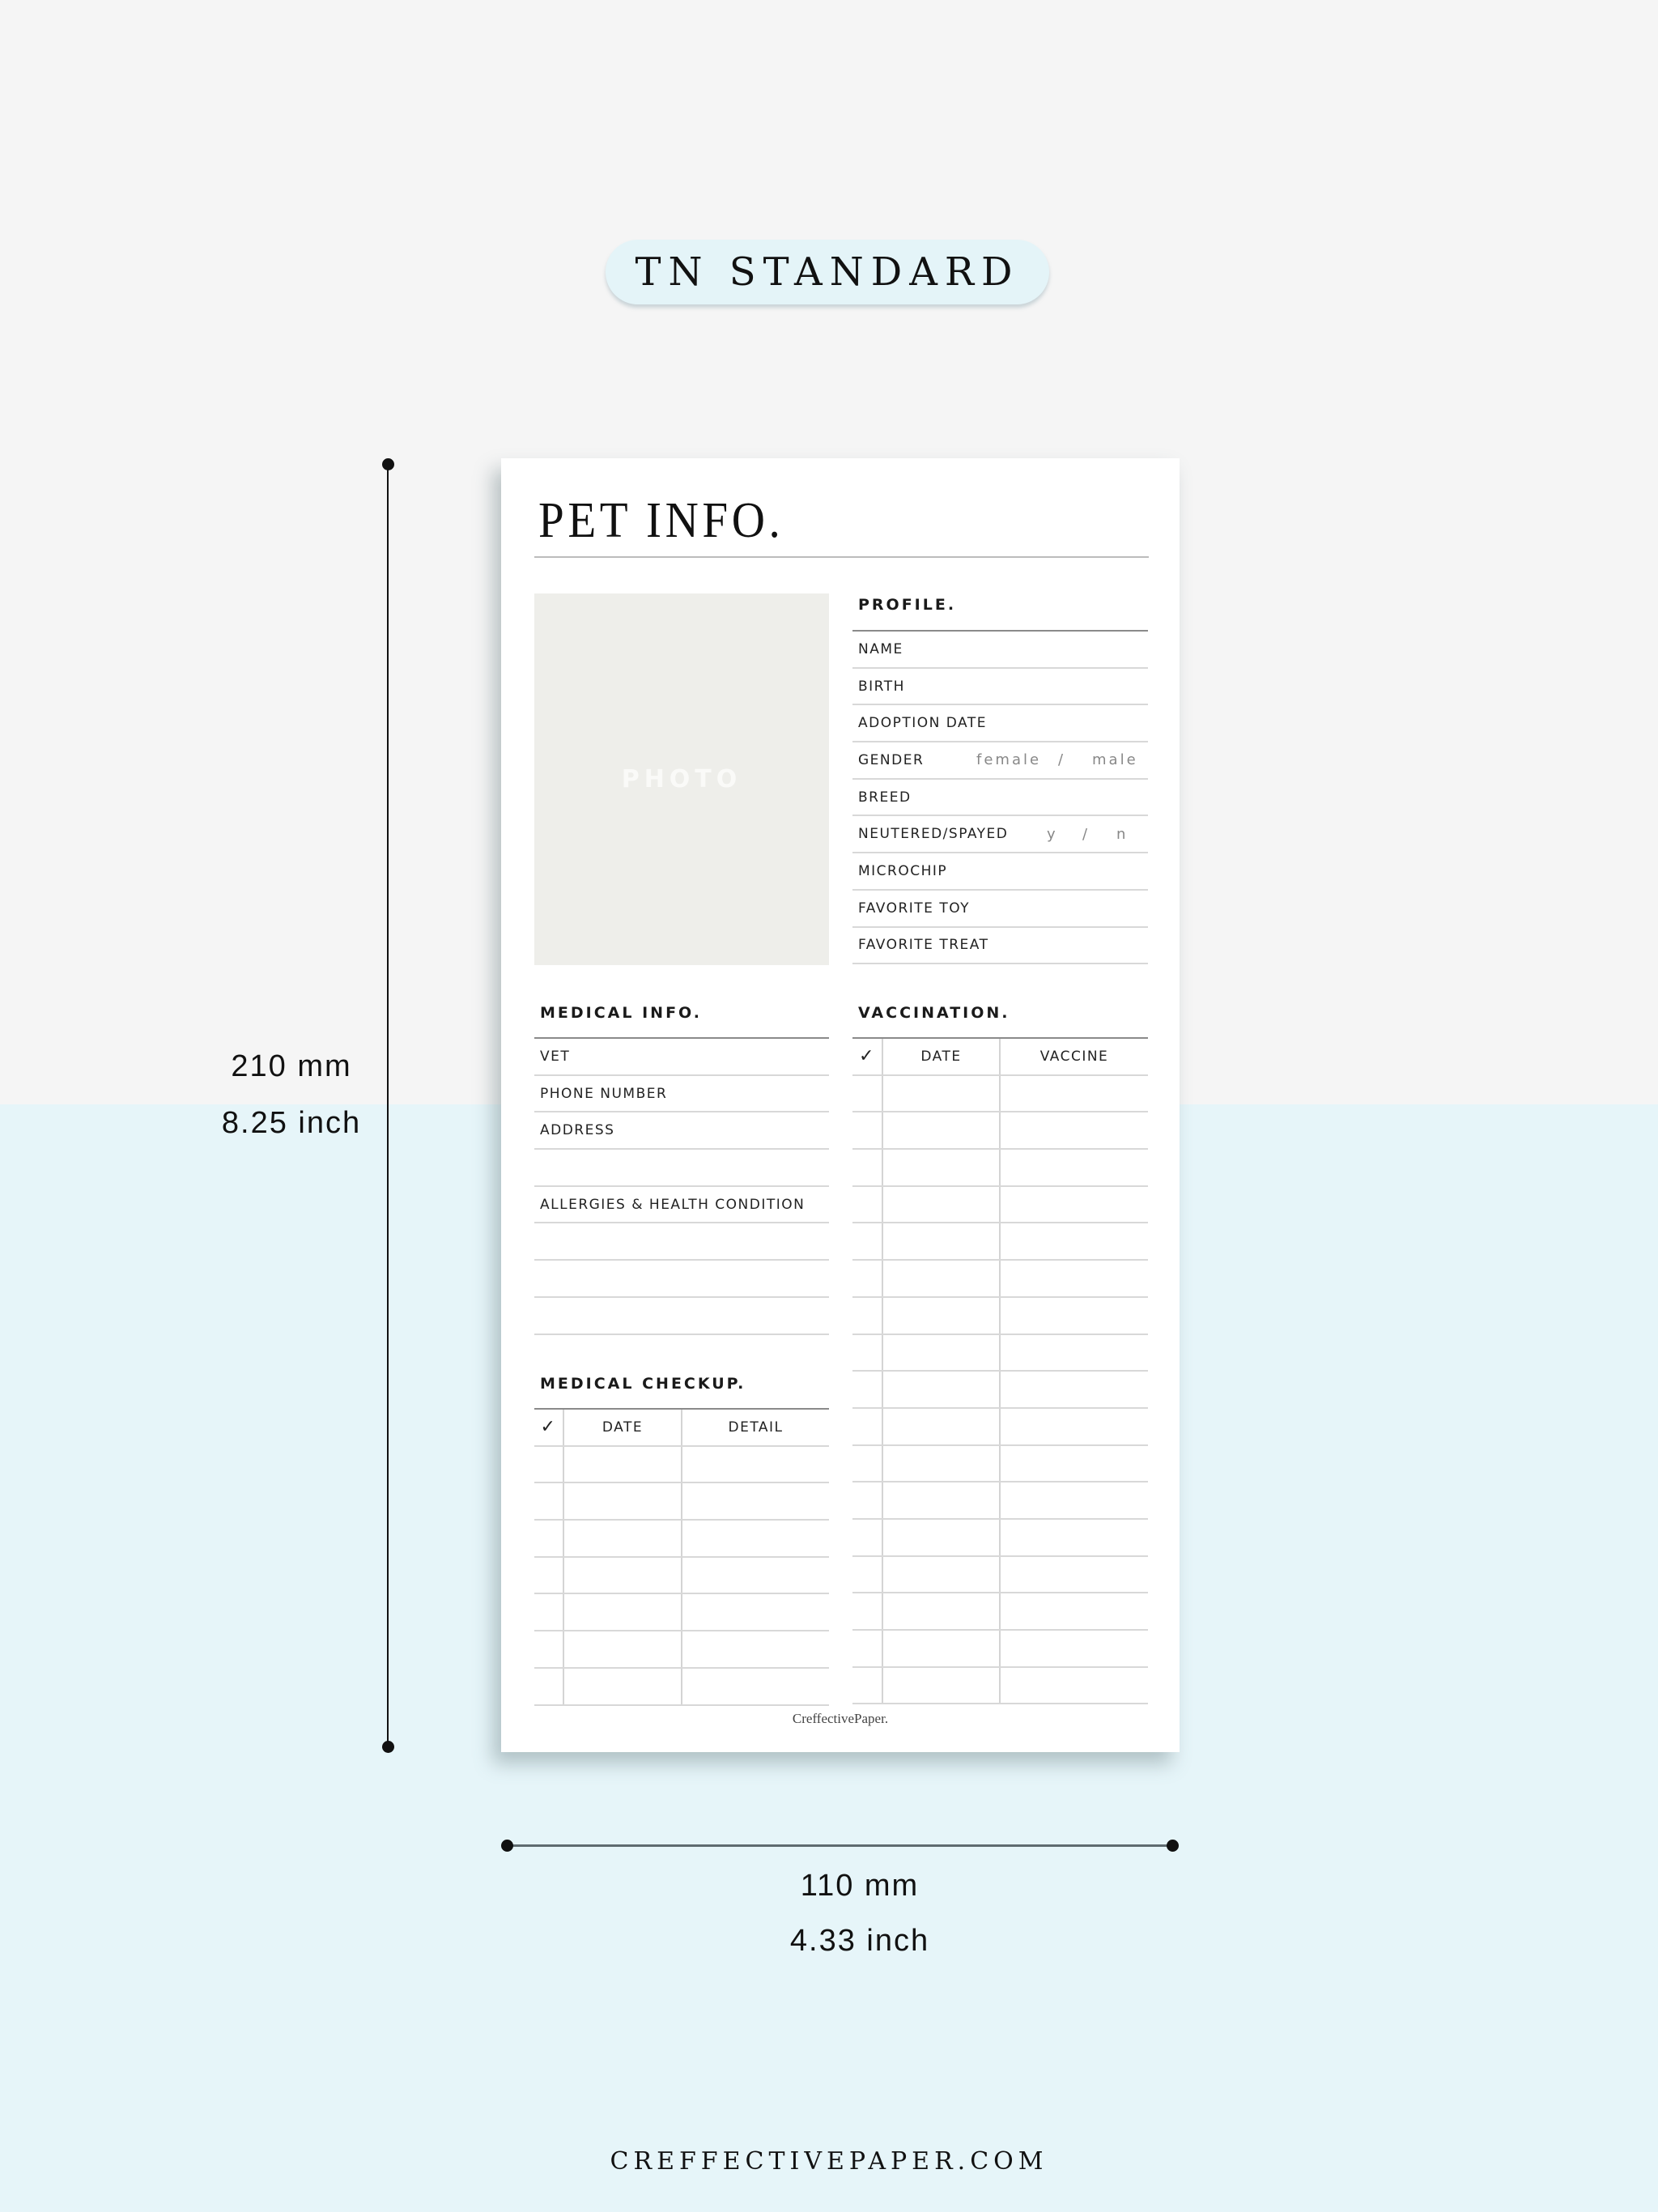 The image size is (1658, 2212). I want to click on profile-field-row: NEUTERED/SPAYED y / n, so click(1000, 835).